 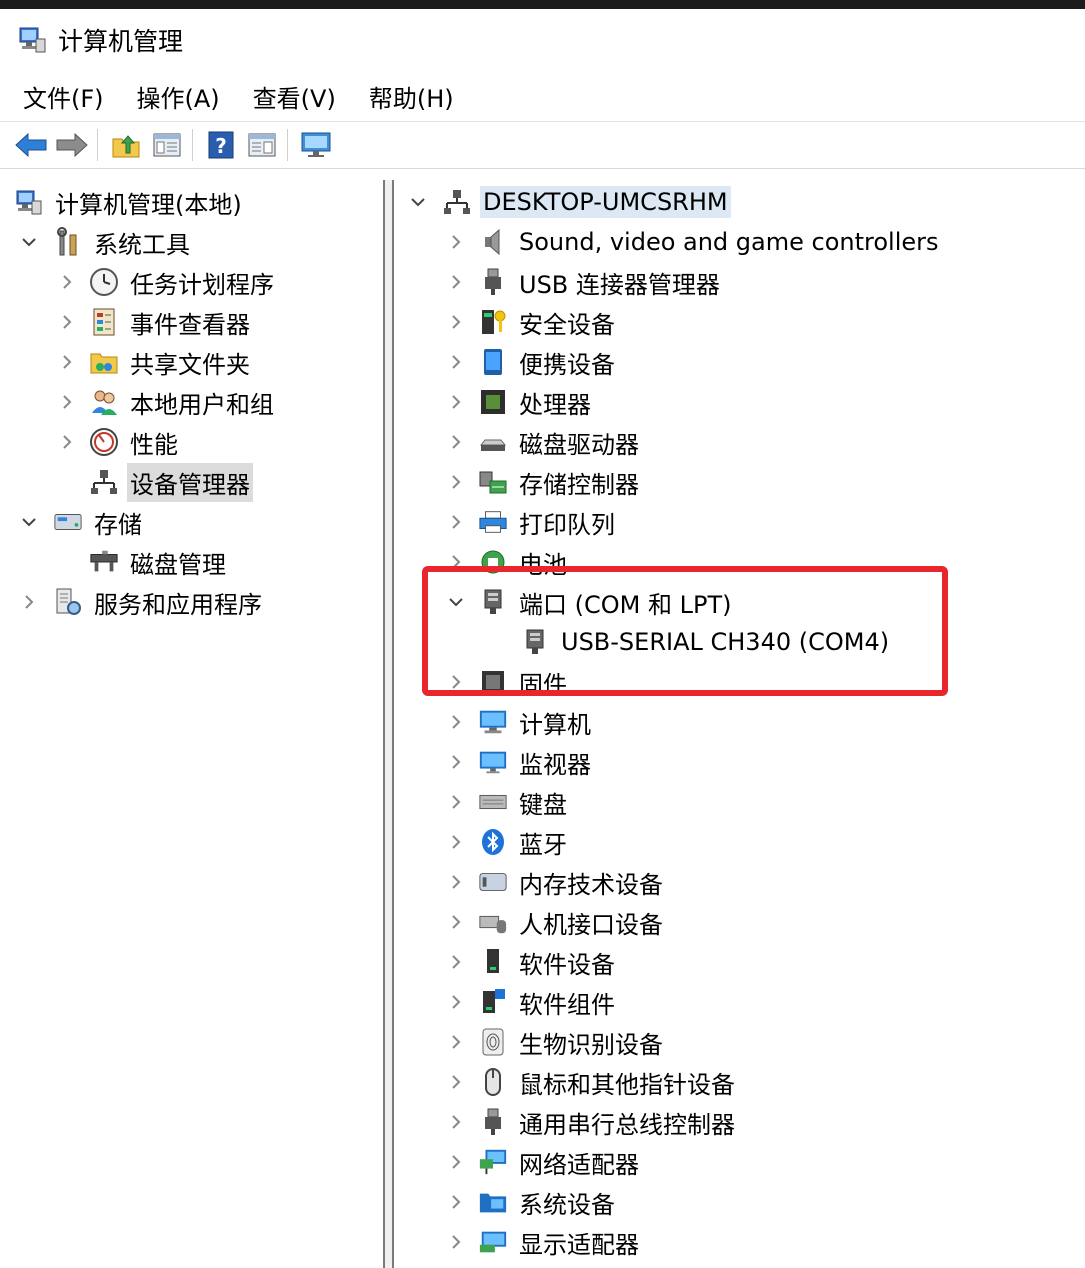 I want to click on tree-item-label: 本地用户和组, so click(x=202, y=404).